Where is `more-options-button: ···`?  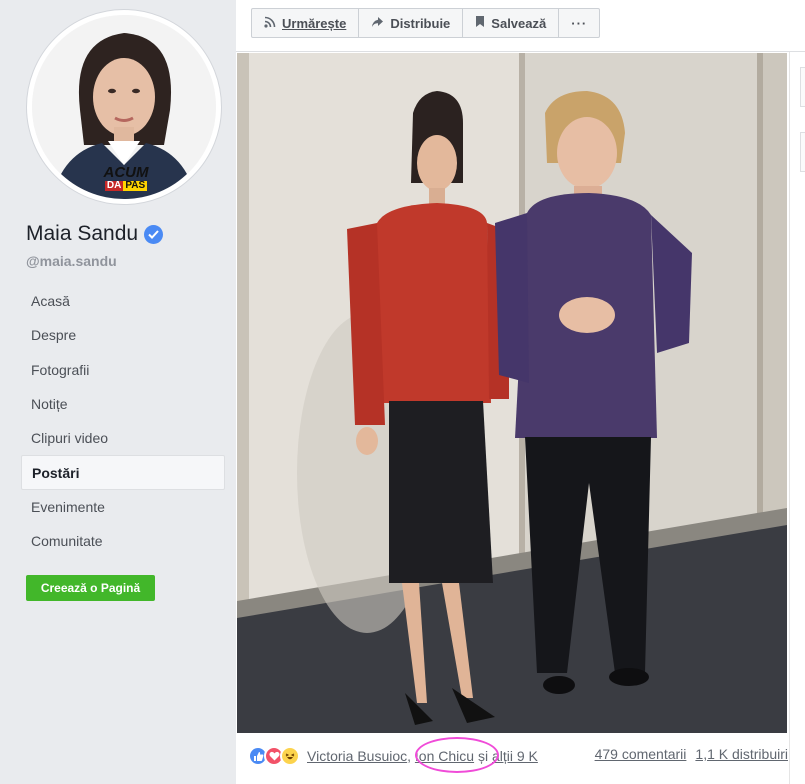
more-options-button: ··· is located at coordinates (579, 23).